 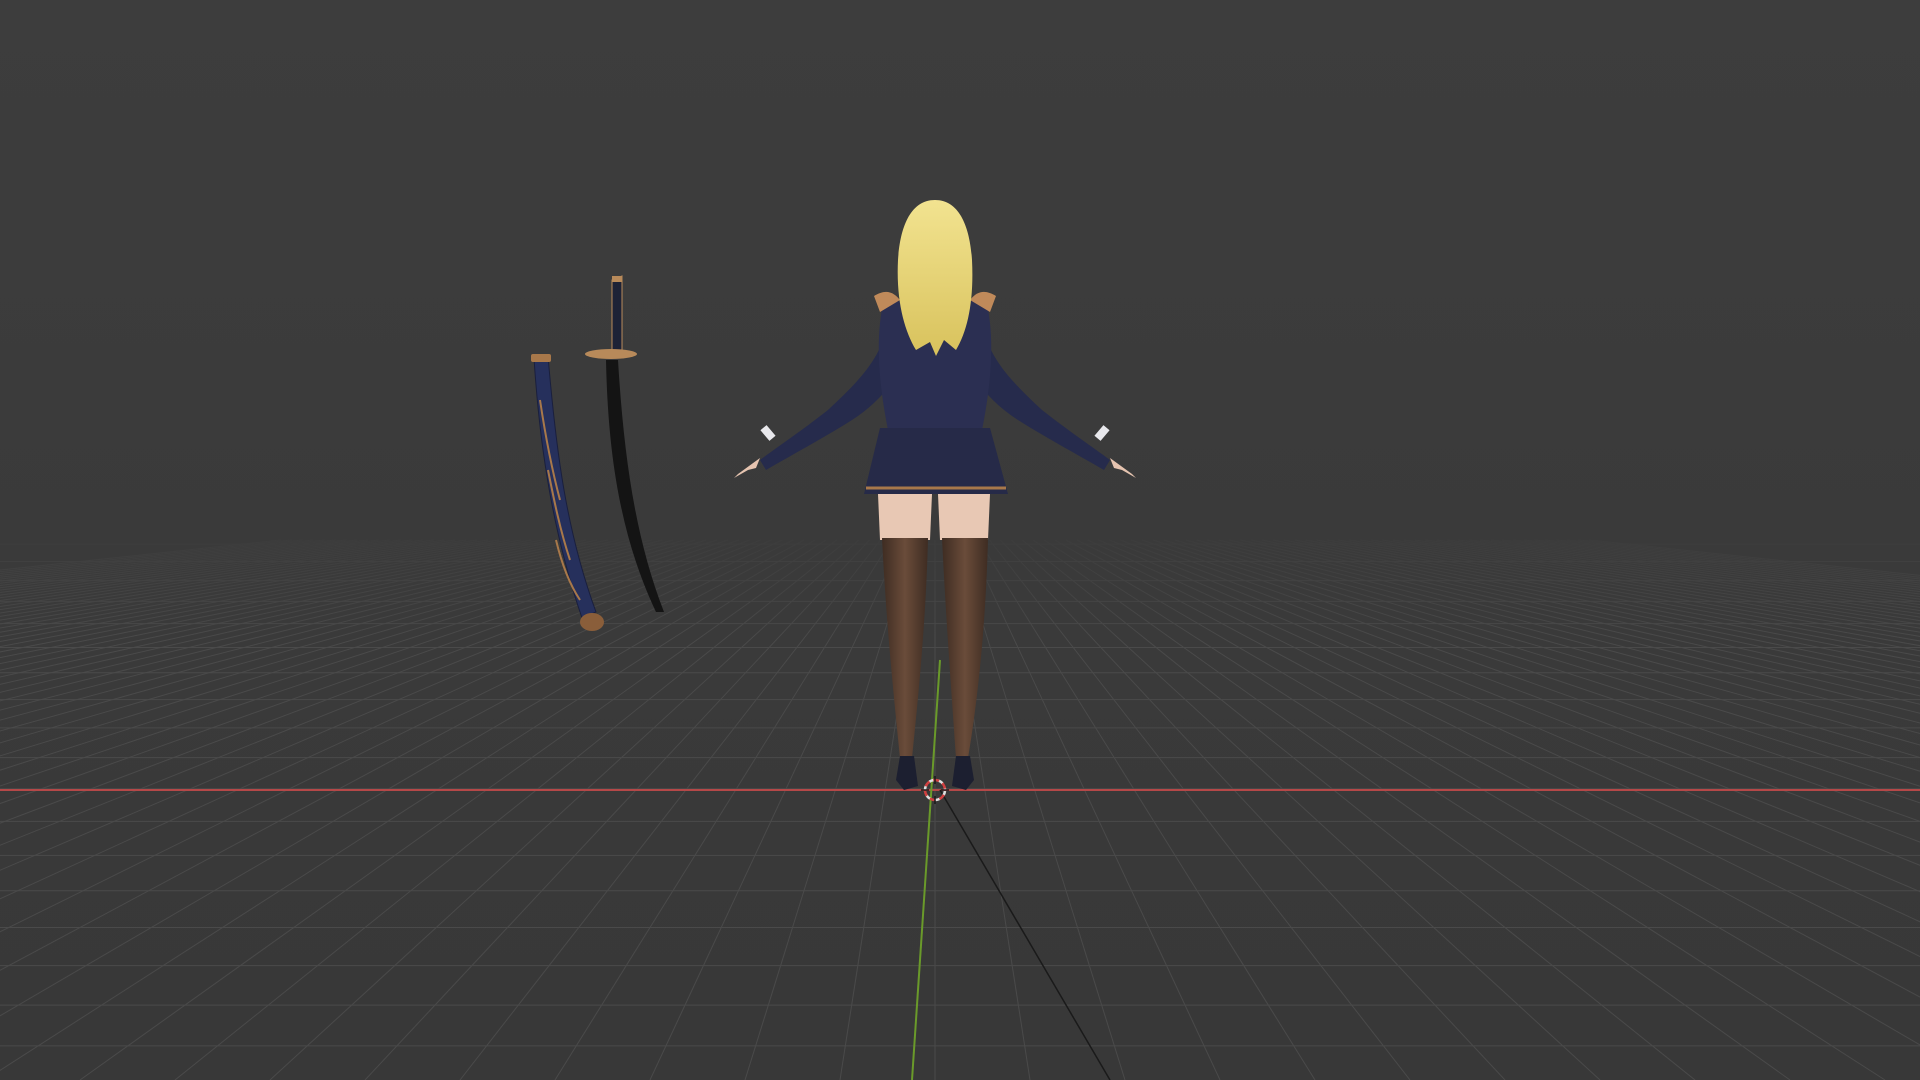 I want to click on view-direction-line, so click(x=1025, y=934).